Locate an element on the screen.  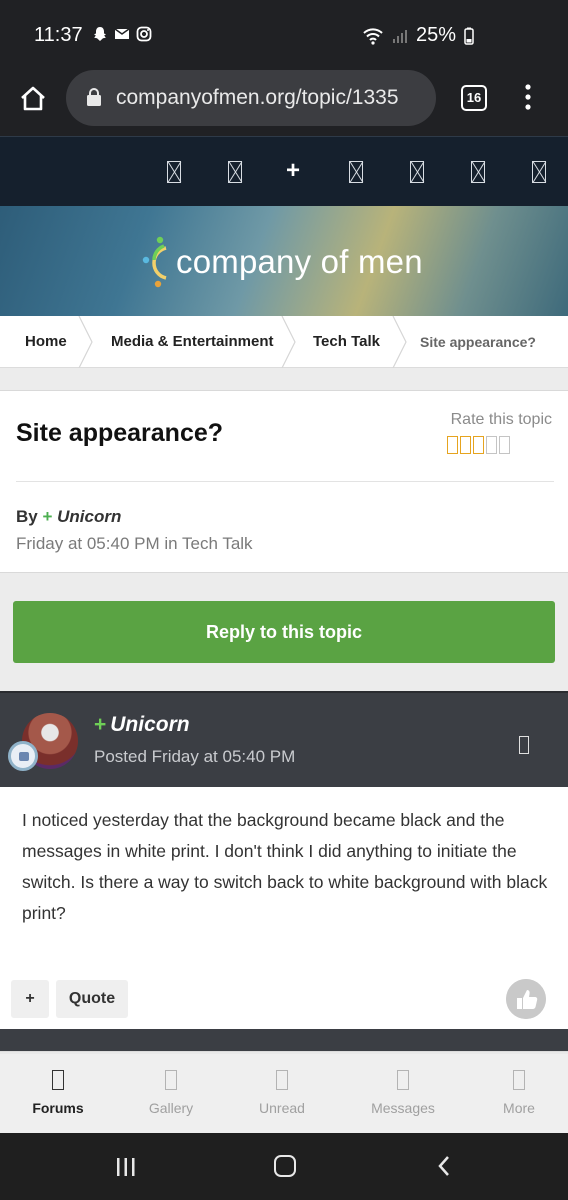
reply-button: Reply to this topic is located at coordinates (284, 632).